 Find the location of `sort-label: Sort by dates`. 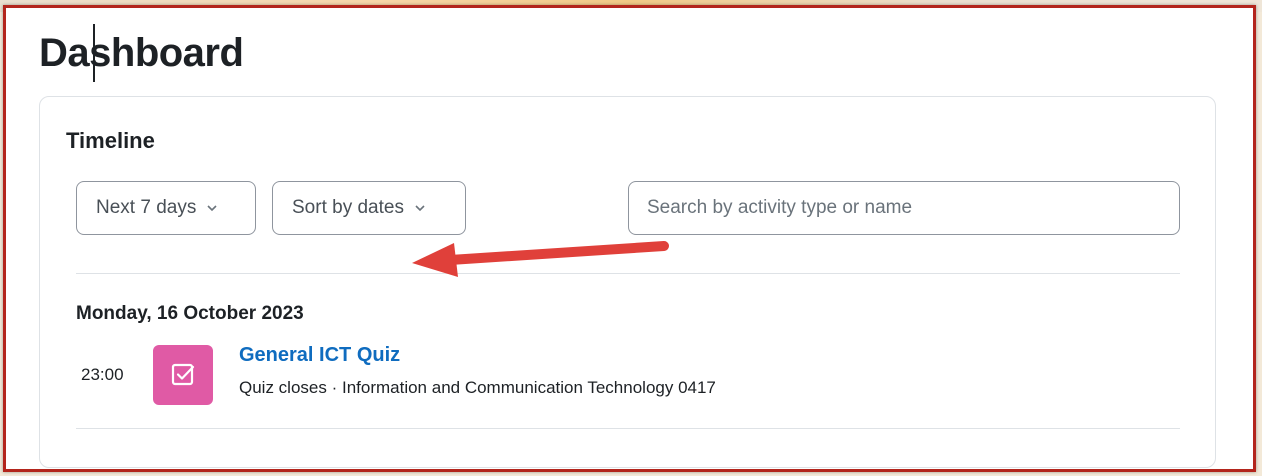

sort-label: Sort by dates is located at coordinates (348, 207).